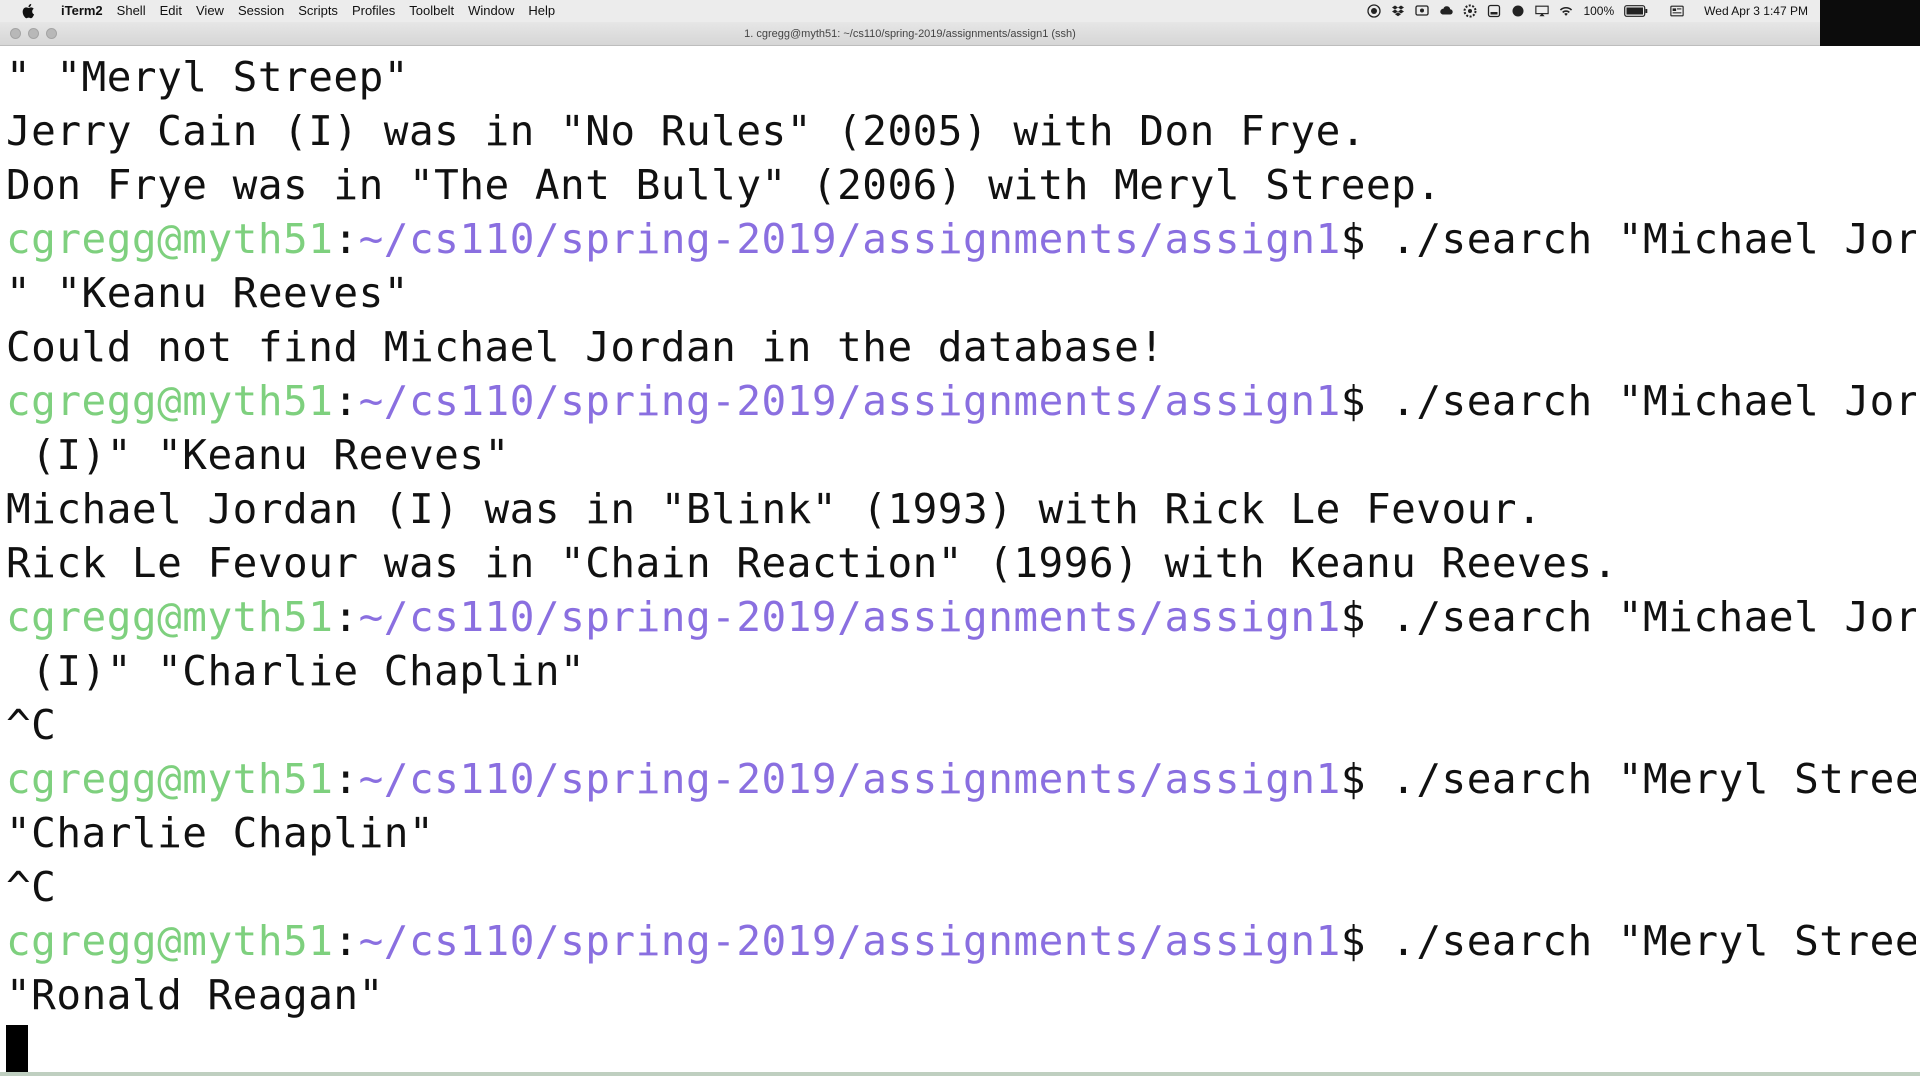 This screenshot has height=1080, width=1920. Describe the element at coordinates (373, 11) in the screenshot. I see `menu-profiles: Profiles` at that location.